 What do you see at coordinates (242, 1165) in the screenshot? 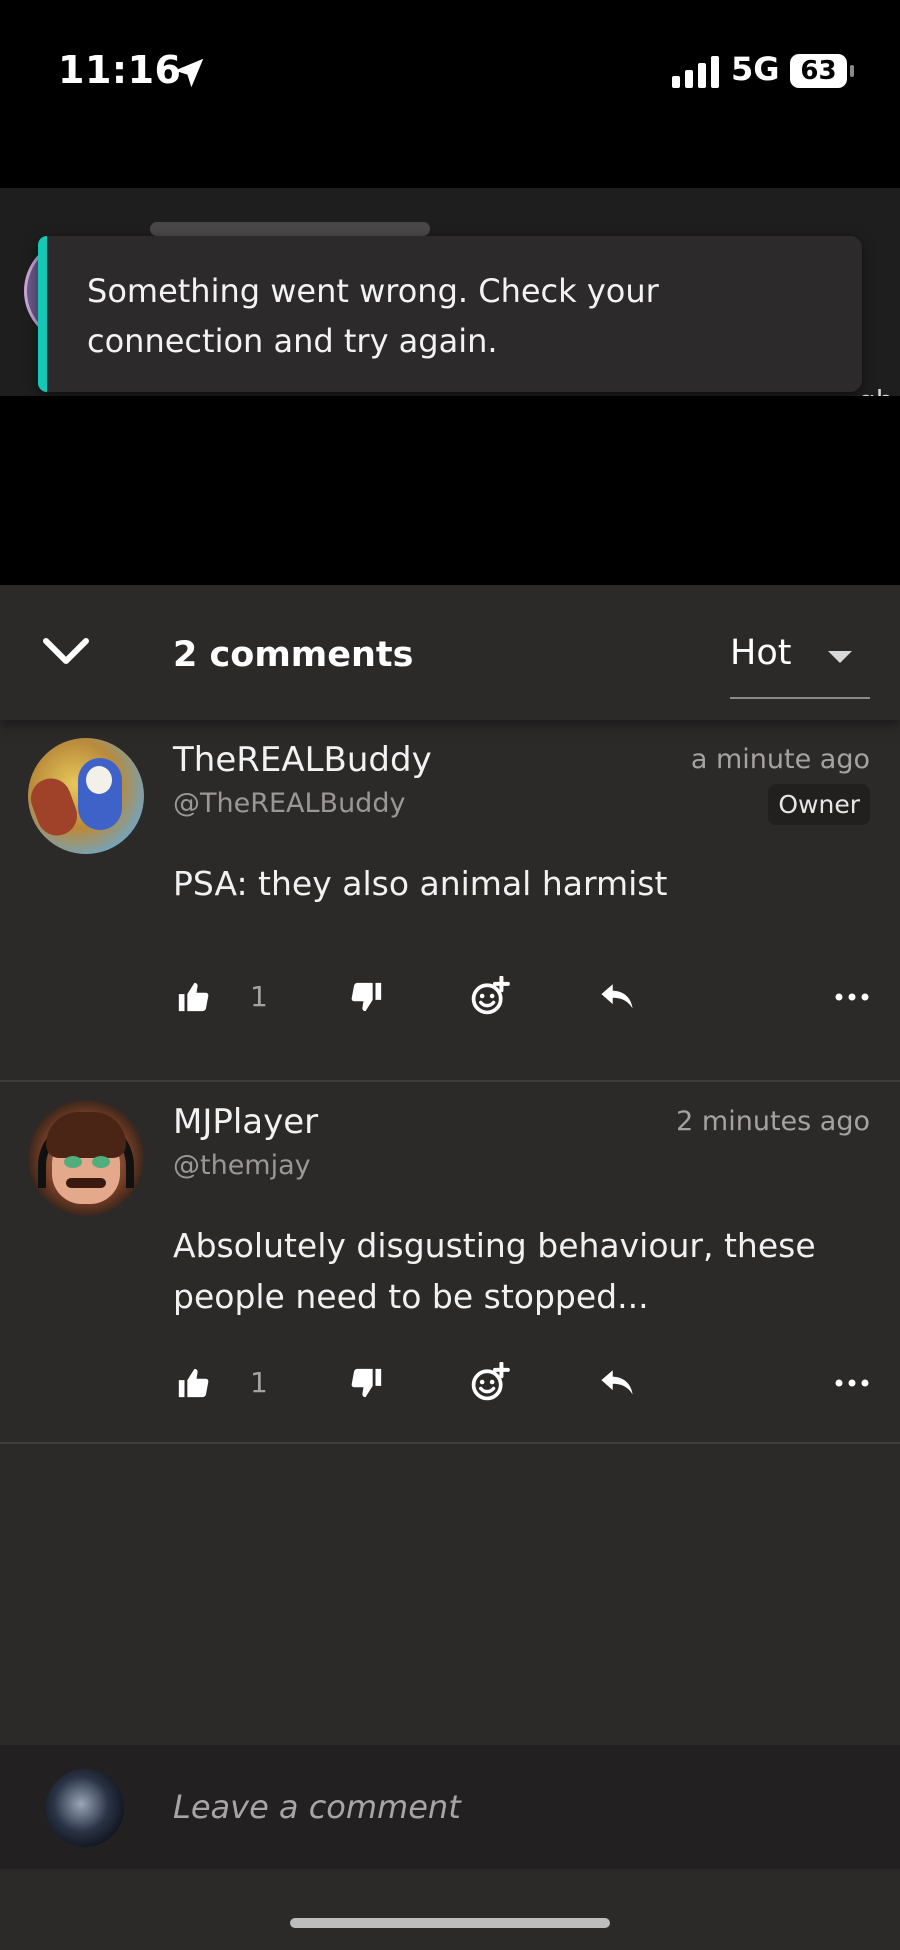
I see `comment-handle: @themjay` at bounding box center [242, 1165].